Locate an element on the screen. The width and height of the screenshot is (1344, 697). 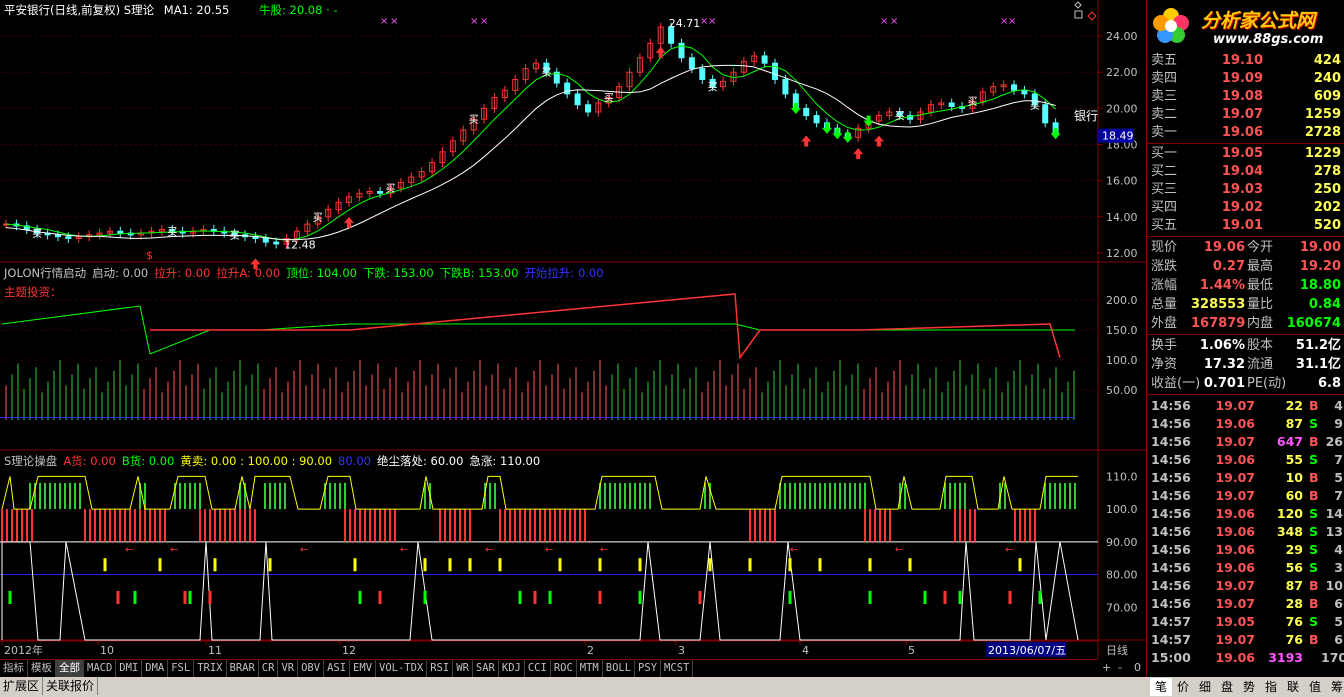
tick-direction: S is located at coordinates (1314, 513).